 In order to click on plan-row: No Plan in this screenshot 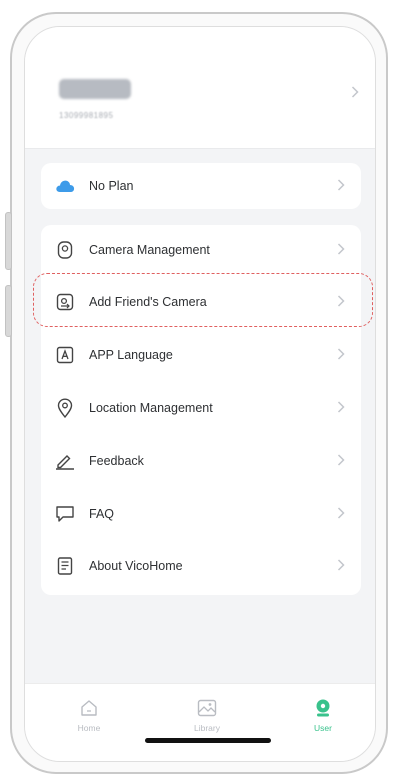, I will do `click(201, 186)`.